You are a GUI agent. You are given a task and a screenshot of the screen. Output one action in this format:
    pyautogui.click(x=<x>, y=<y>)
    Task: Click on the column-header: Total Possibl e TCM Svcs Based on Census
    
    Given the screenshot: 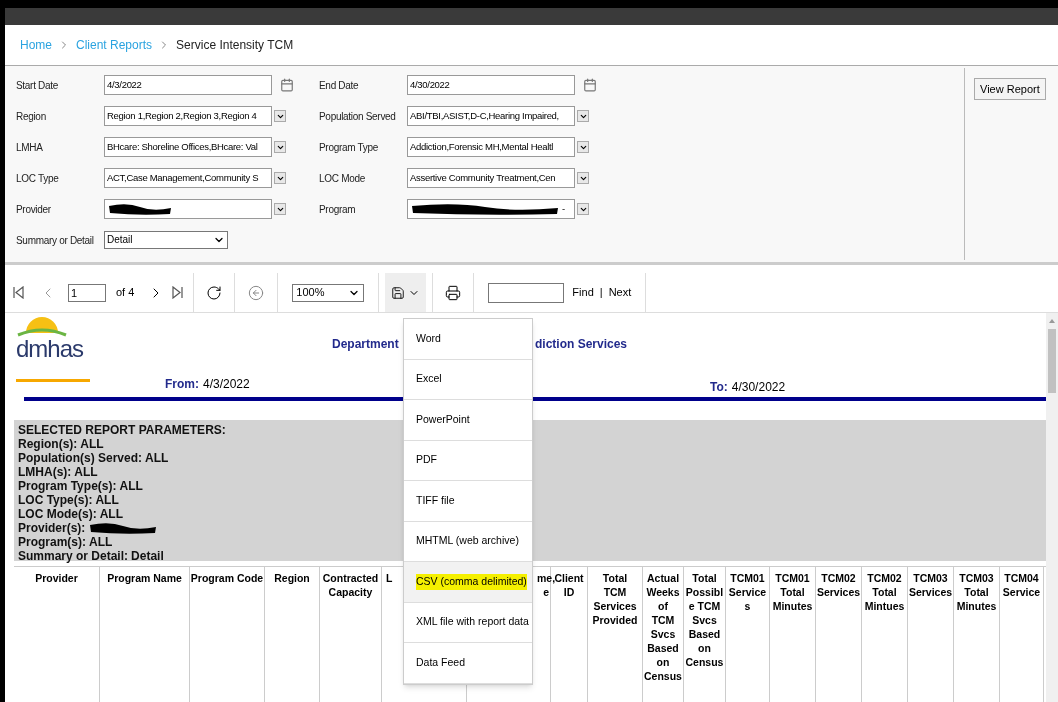 What is the action you would take?
    pyautogui.click(x=704, y=620)
    